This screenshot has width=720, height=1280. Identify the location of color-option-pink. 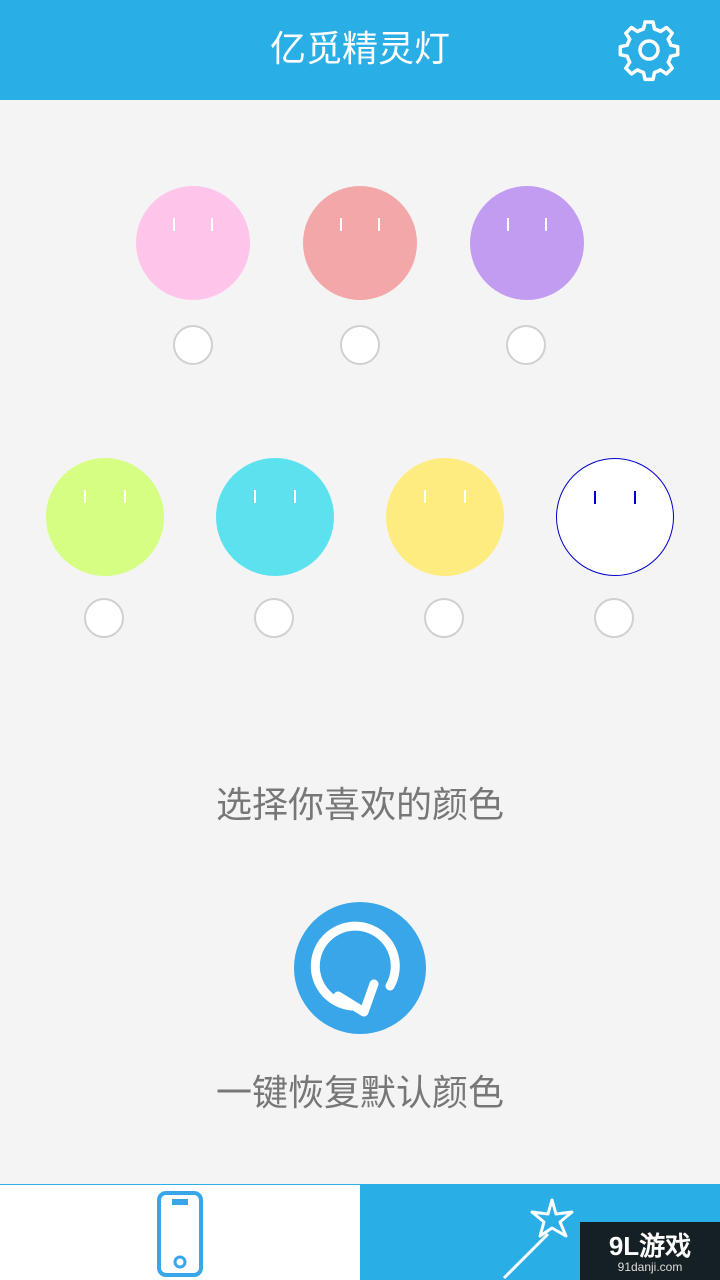
(193, 243).